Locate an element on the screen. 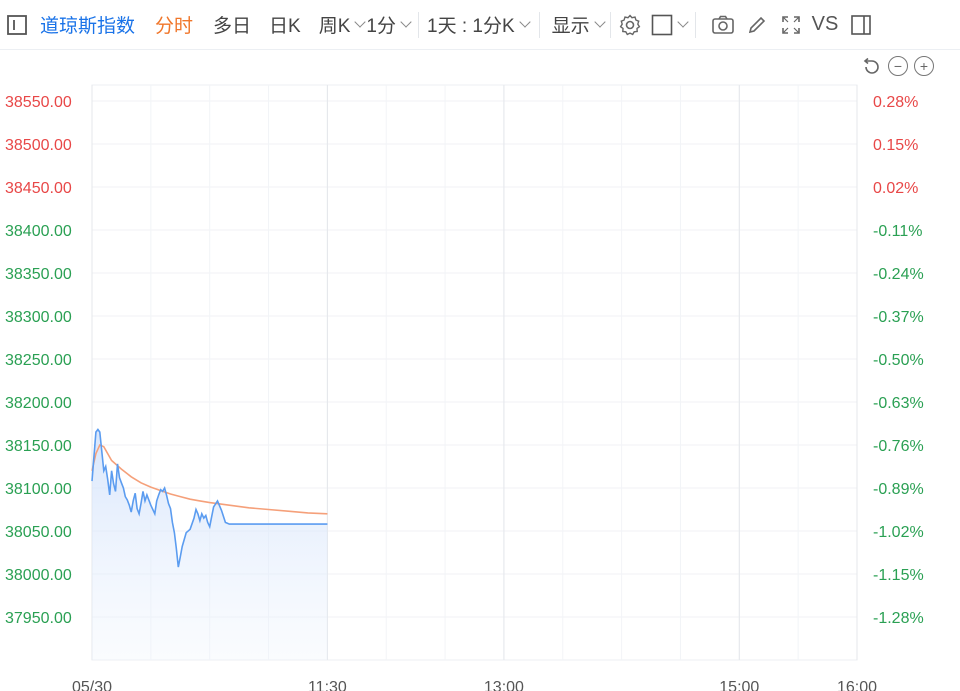 Image resolution: width=960 pixels, height=691 pixels. y-tick-label: 38550.00 is located at coordinates (38, 102).